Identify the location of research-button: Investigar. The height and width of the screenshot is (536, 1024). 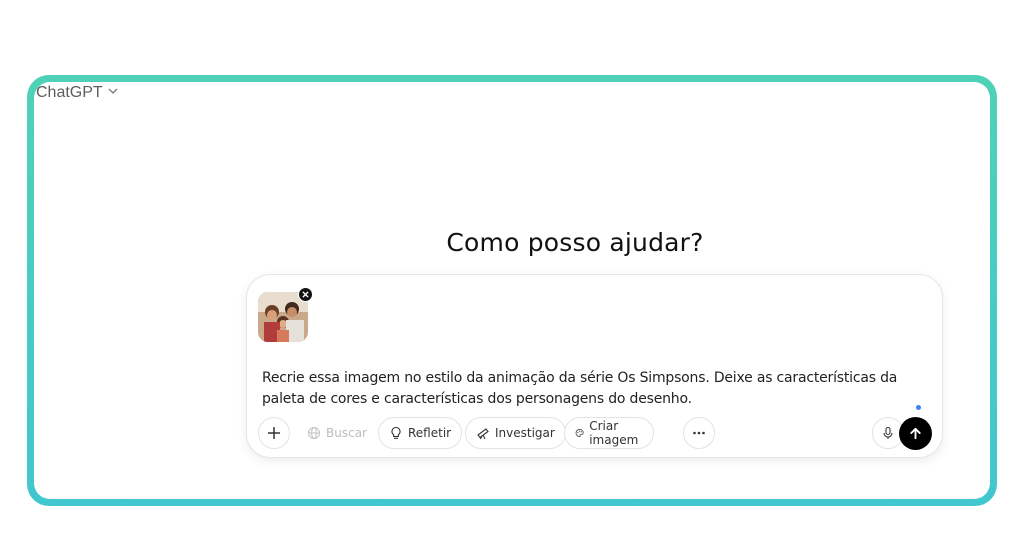
(515, 433).